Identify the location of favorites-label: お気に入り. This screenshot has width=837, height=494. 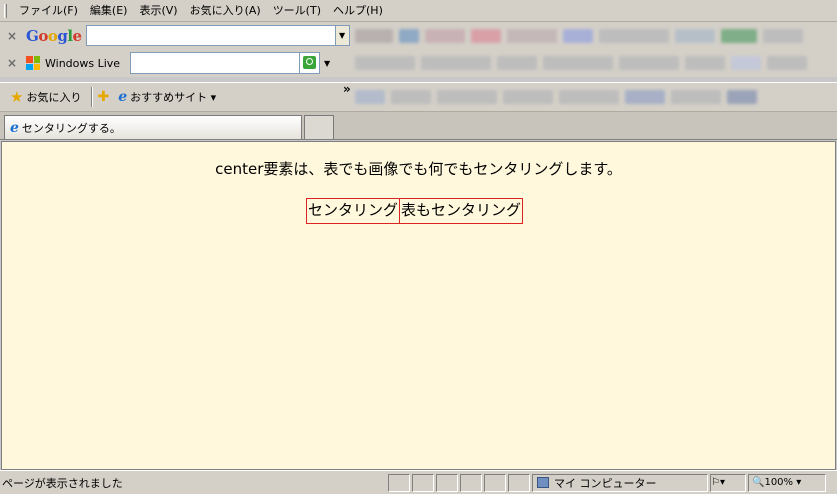
(54, 97).